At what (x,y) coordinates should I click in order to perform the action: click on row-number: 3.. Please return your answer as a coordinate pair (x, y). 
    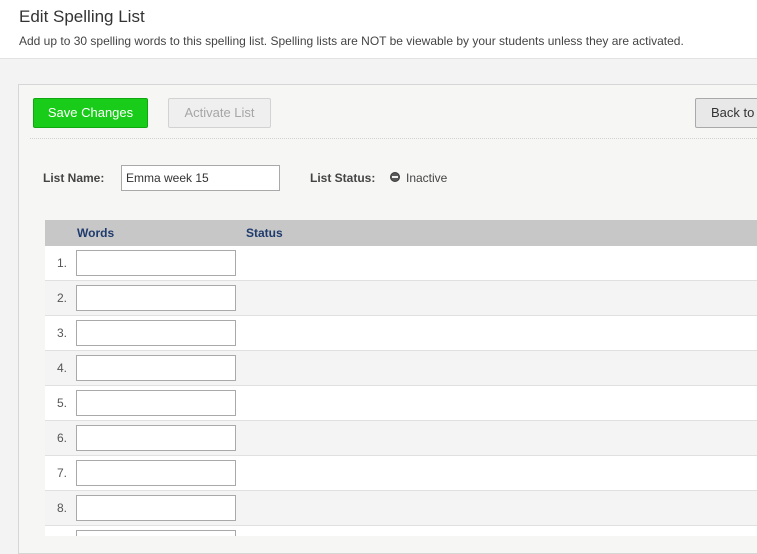
    Looking at the image, I should click on (61, 333).